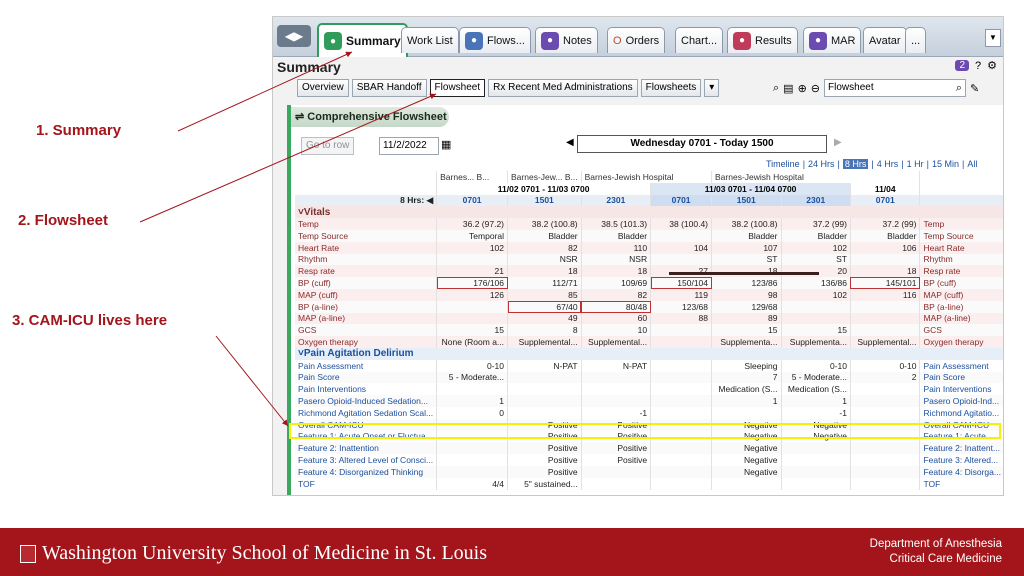 Image resolution: width=1024 pixels, height=576 pixels. I want to click on section-header: ˅Pain Agitation Delirium, so click(649, 353).